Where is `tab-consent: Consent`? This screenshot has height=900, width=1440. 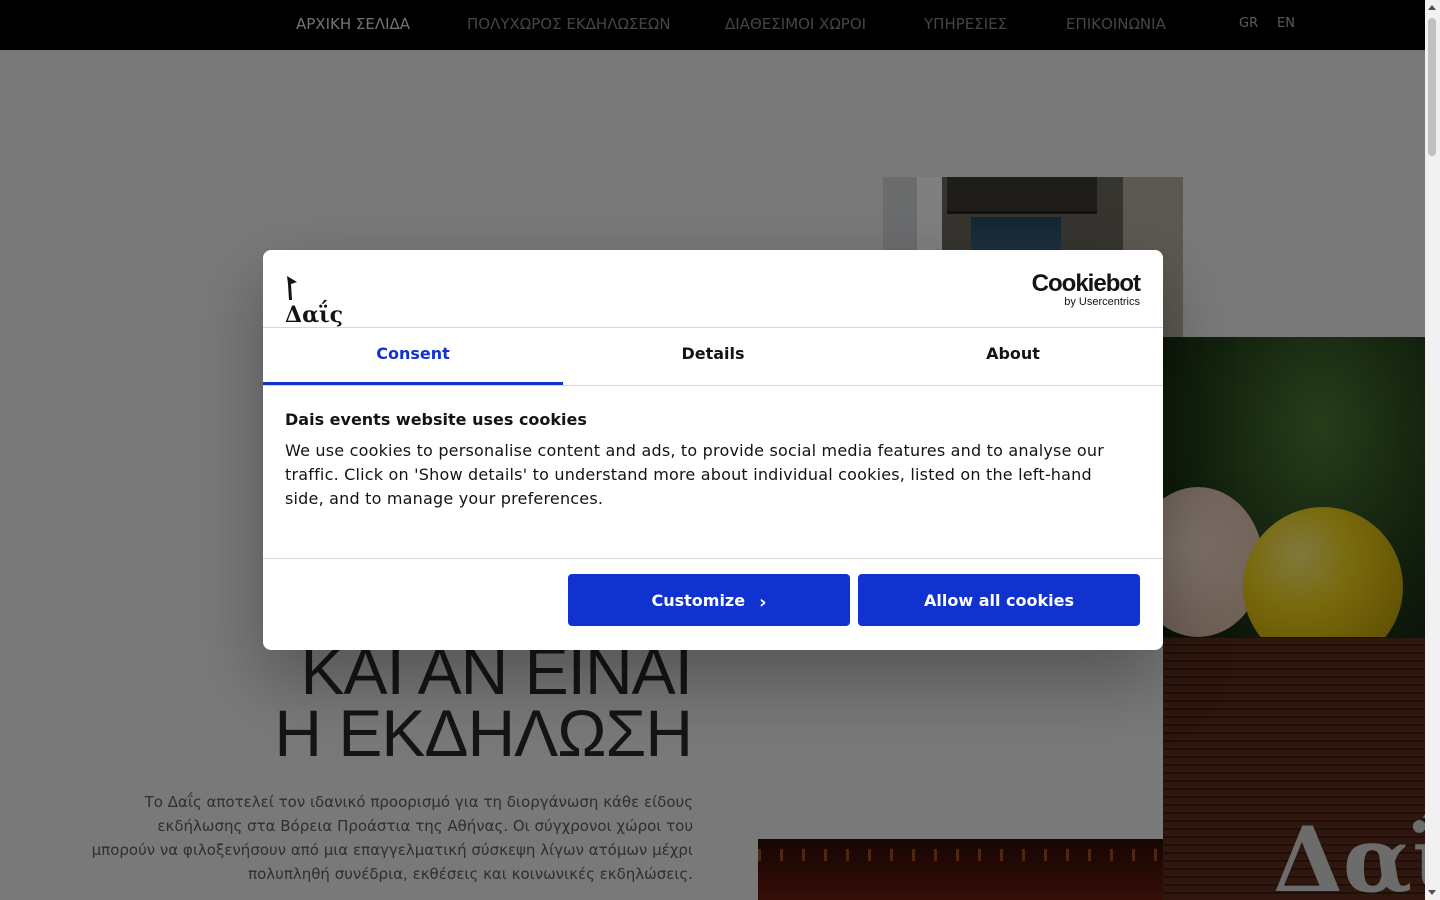
tab-consent: Consent is located at coordinates (413, 356).